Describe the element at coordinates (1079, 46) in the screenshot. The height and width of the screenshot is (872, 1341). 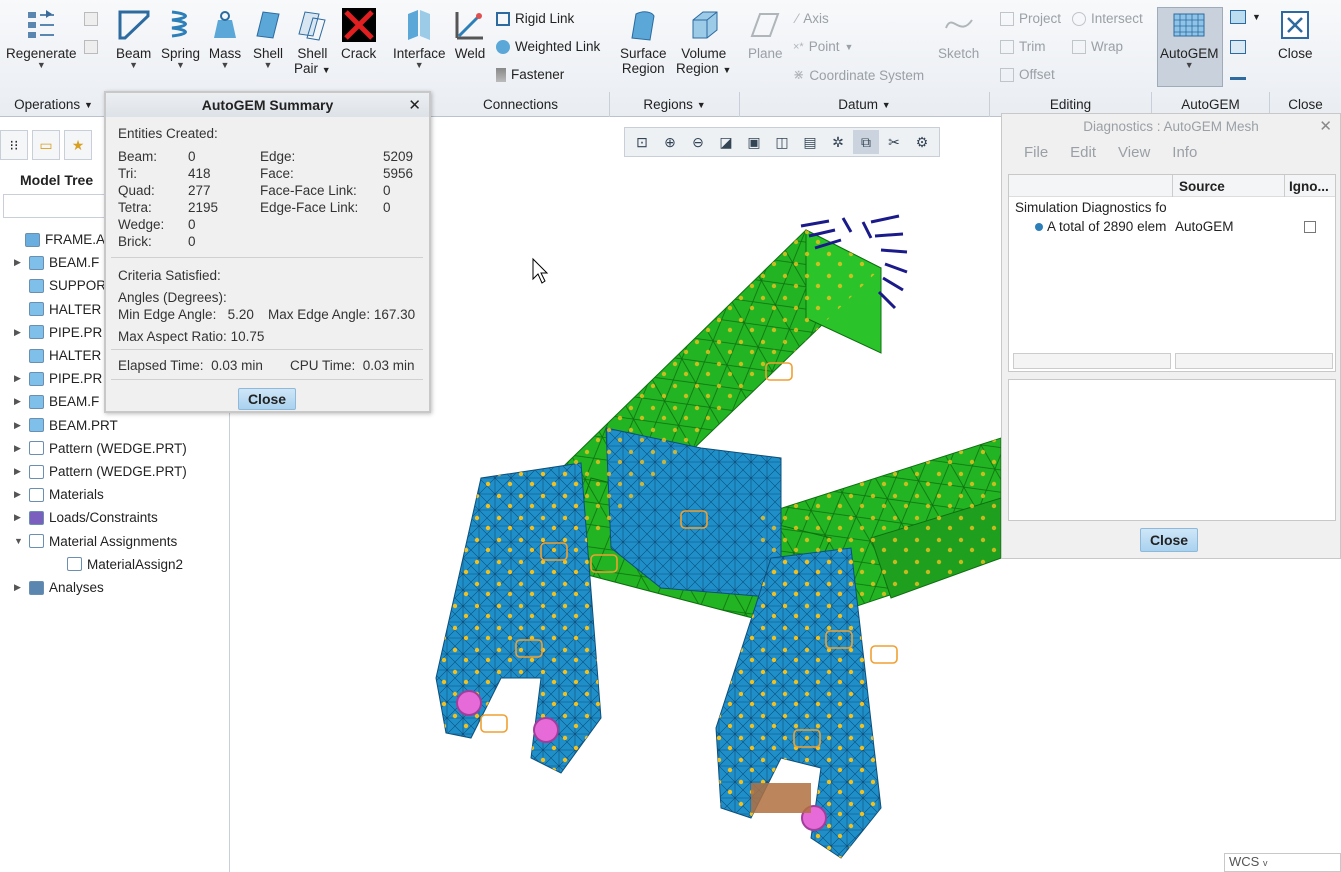
I see `wrap-icon` at that location.